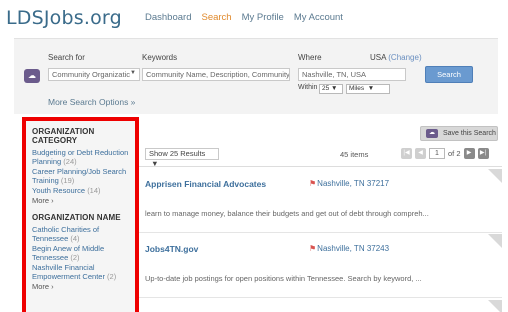 Image resolution: width=508 pixels, height=312 pixels. I want to click on result-location: ⚑Nashville, TN 37217, so click(349, 183).